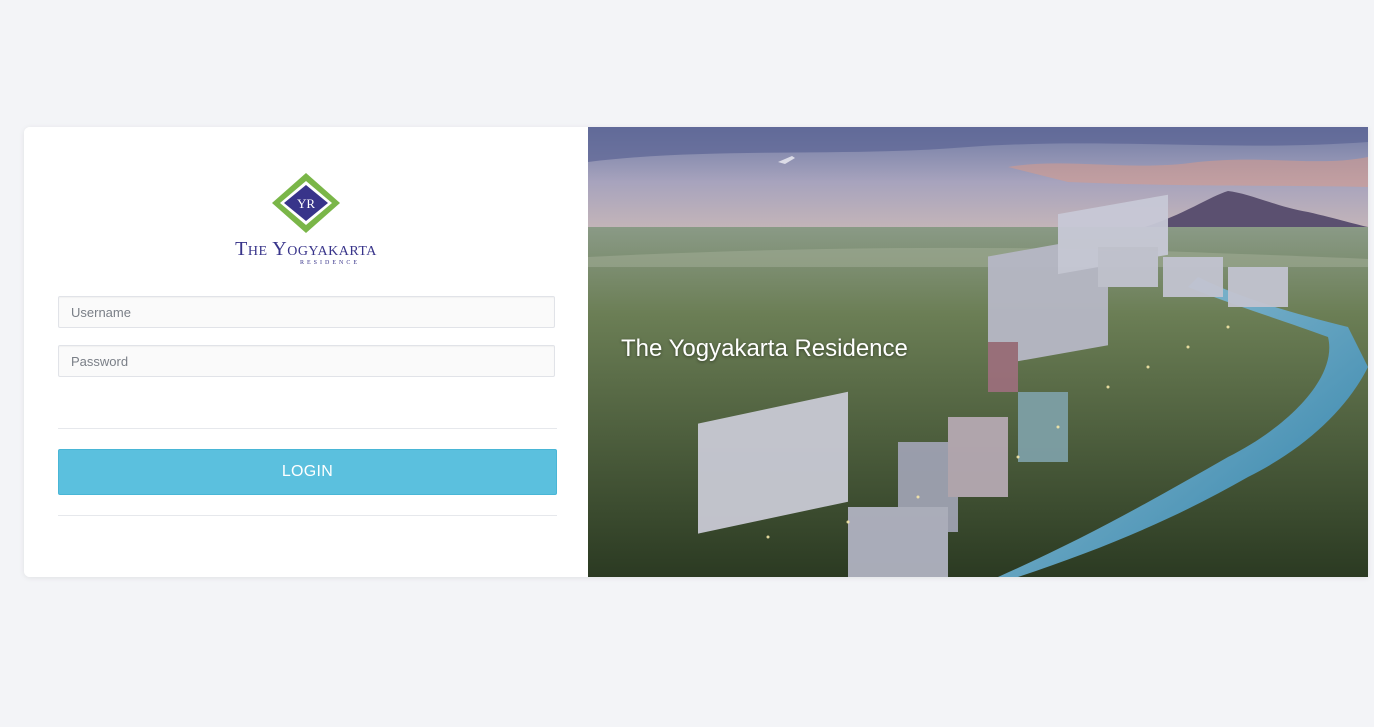 The width and height of the screenshot is (1374, 727). What do you see at coordinates (307, 428) in the screenshot?
I see `divider-top` at bounding box center [307, 428].